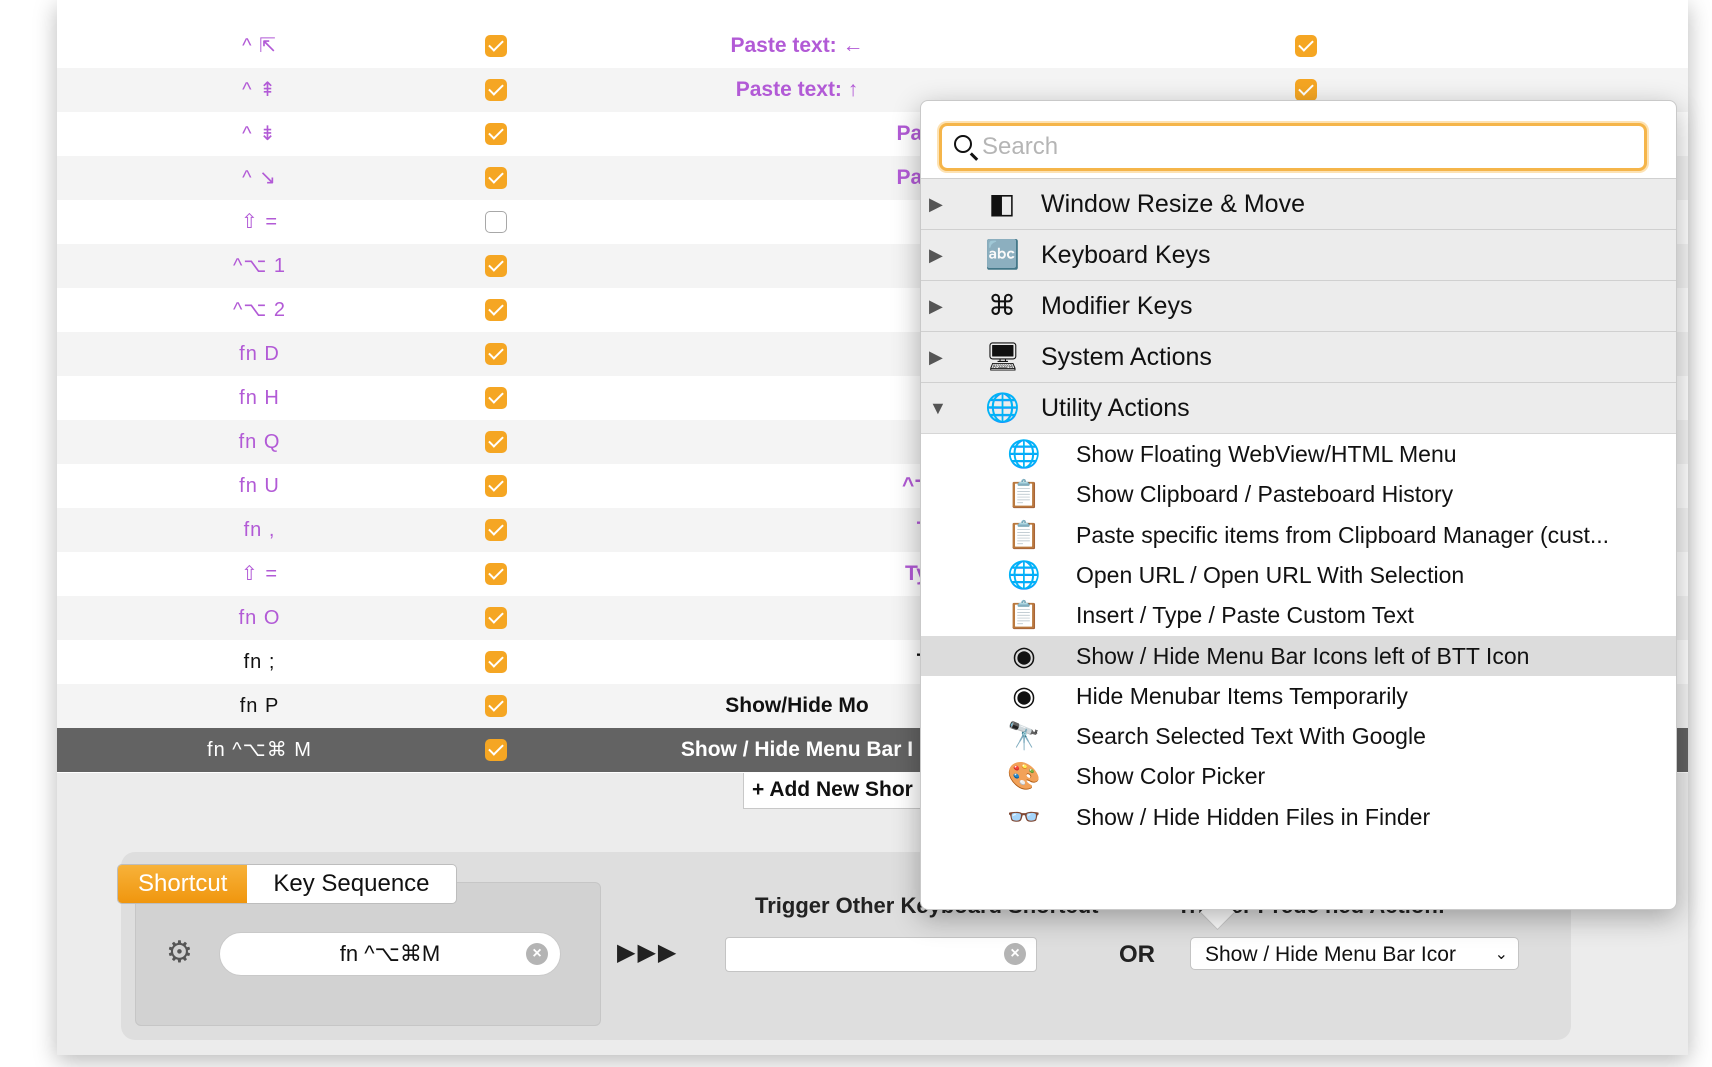  What do you see at coordinates (1266, 454) in the screenshot?
I see `action-item-label: Show Floating WebView/HTML Menu` at bounding box center [1266, 454].